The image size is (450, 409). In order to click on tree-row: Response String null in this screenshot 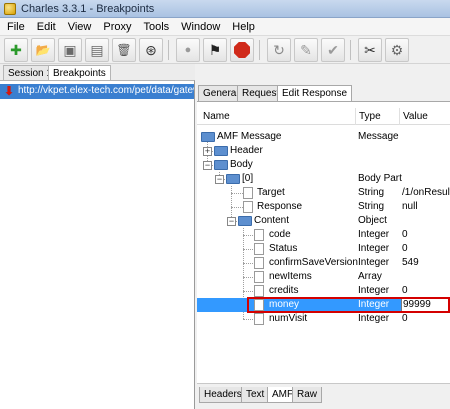, I will do `click(323, 207)`.